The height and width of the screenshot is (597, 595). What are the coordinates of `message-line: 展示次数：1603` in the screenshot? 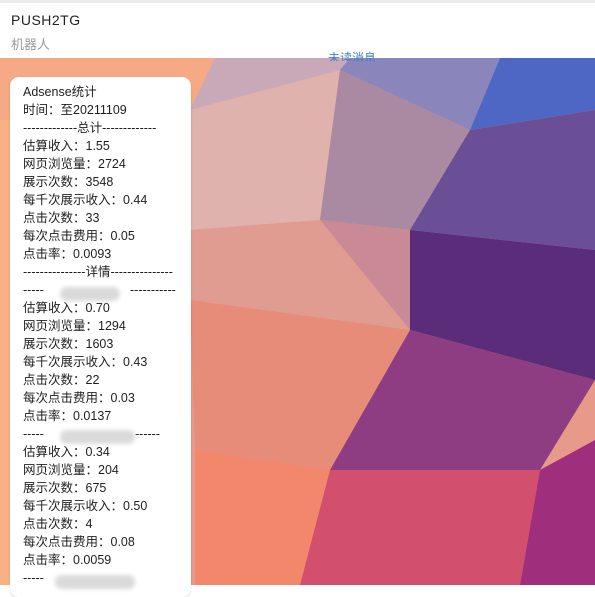 It's located at (68, 344).